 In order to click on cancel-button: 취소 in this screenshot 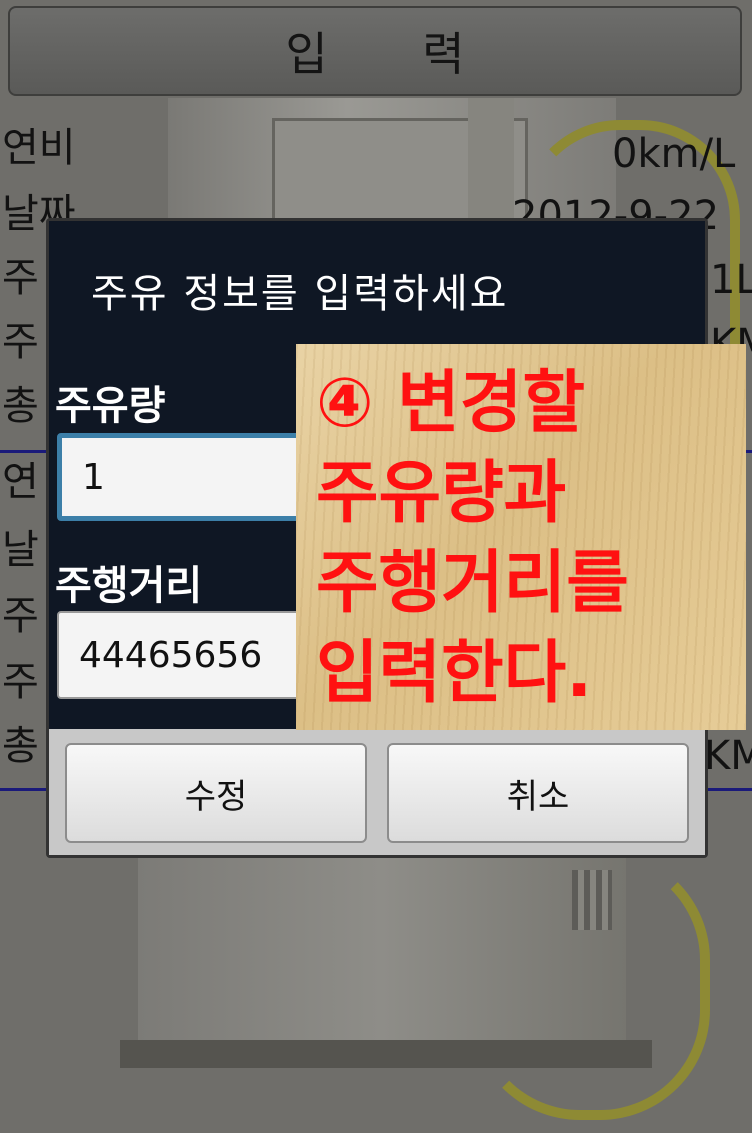, I will do `click(538, 793)`.